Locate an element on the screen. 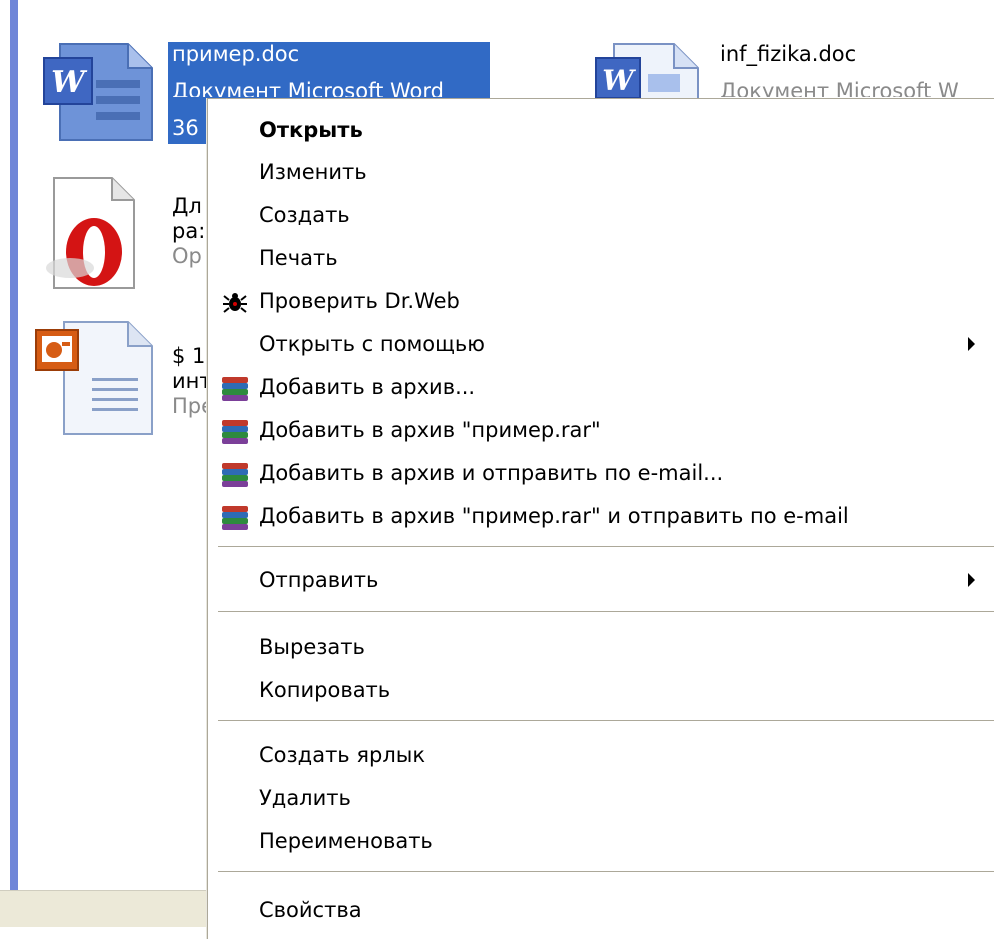 The height and width of the screenshot is (939, 994). file-line-1: $ 1 is located at coordinates (189, 356).